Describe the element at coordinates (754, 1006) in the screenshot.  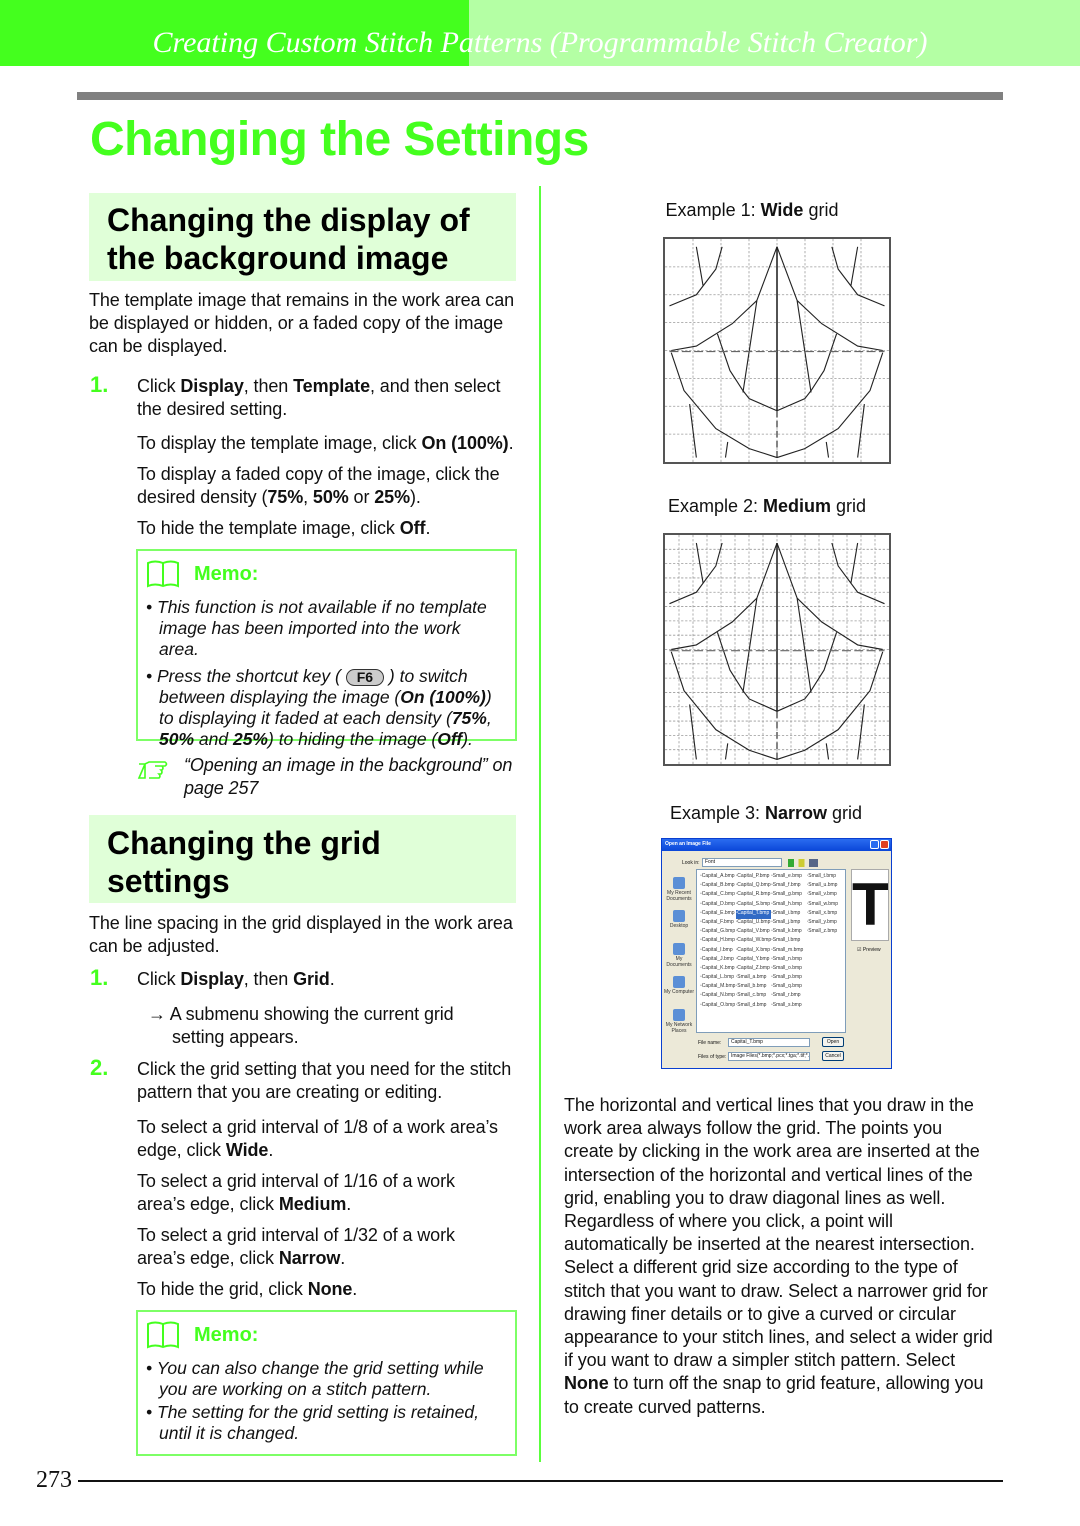
I see `file-item: ▫Small_d.bmp` at that location.